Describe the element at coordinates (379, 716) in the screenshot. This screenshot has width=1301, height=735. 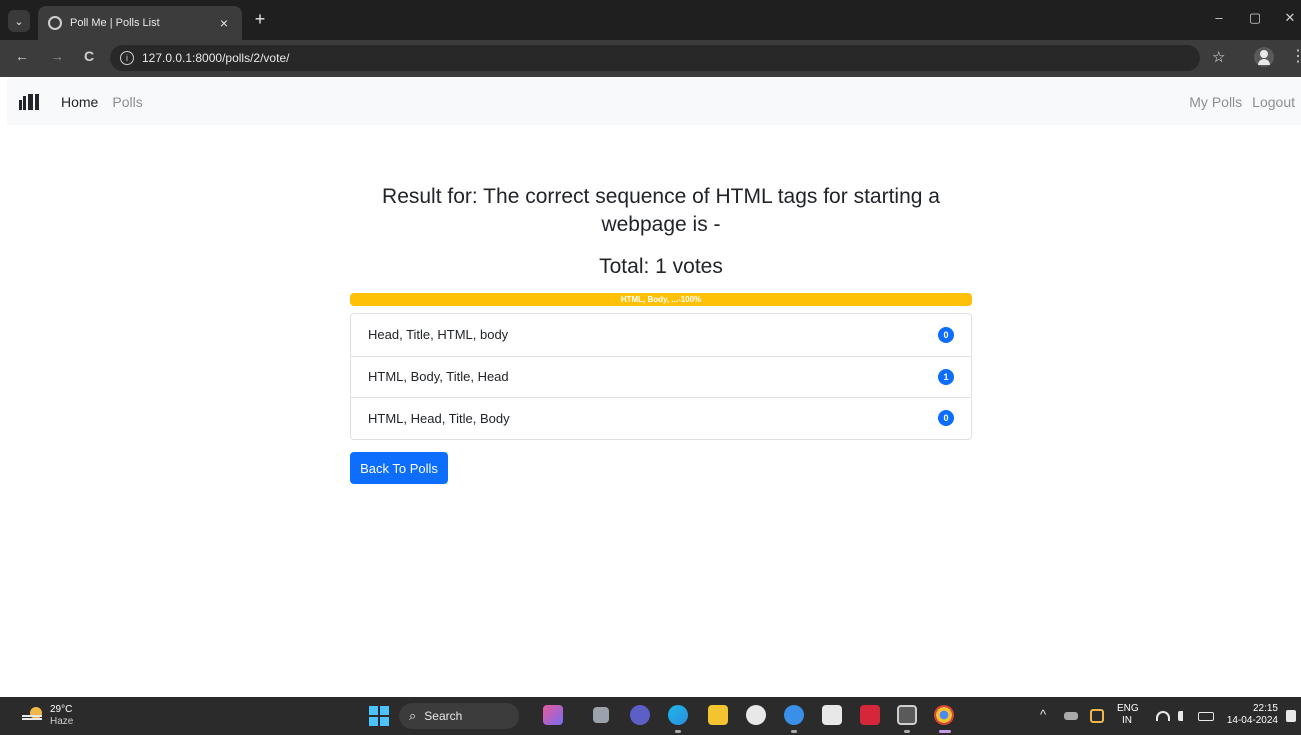
I see `windows-start-icon` at that location.